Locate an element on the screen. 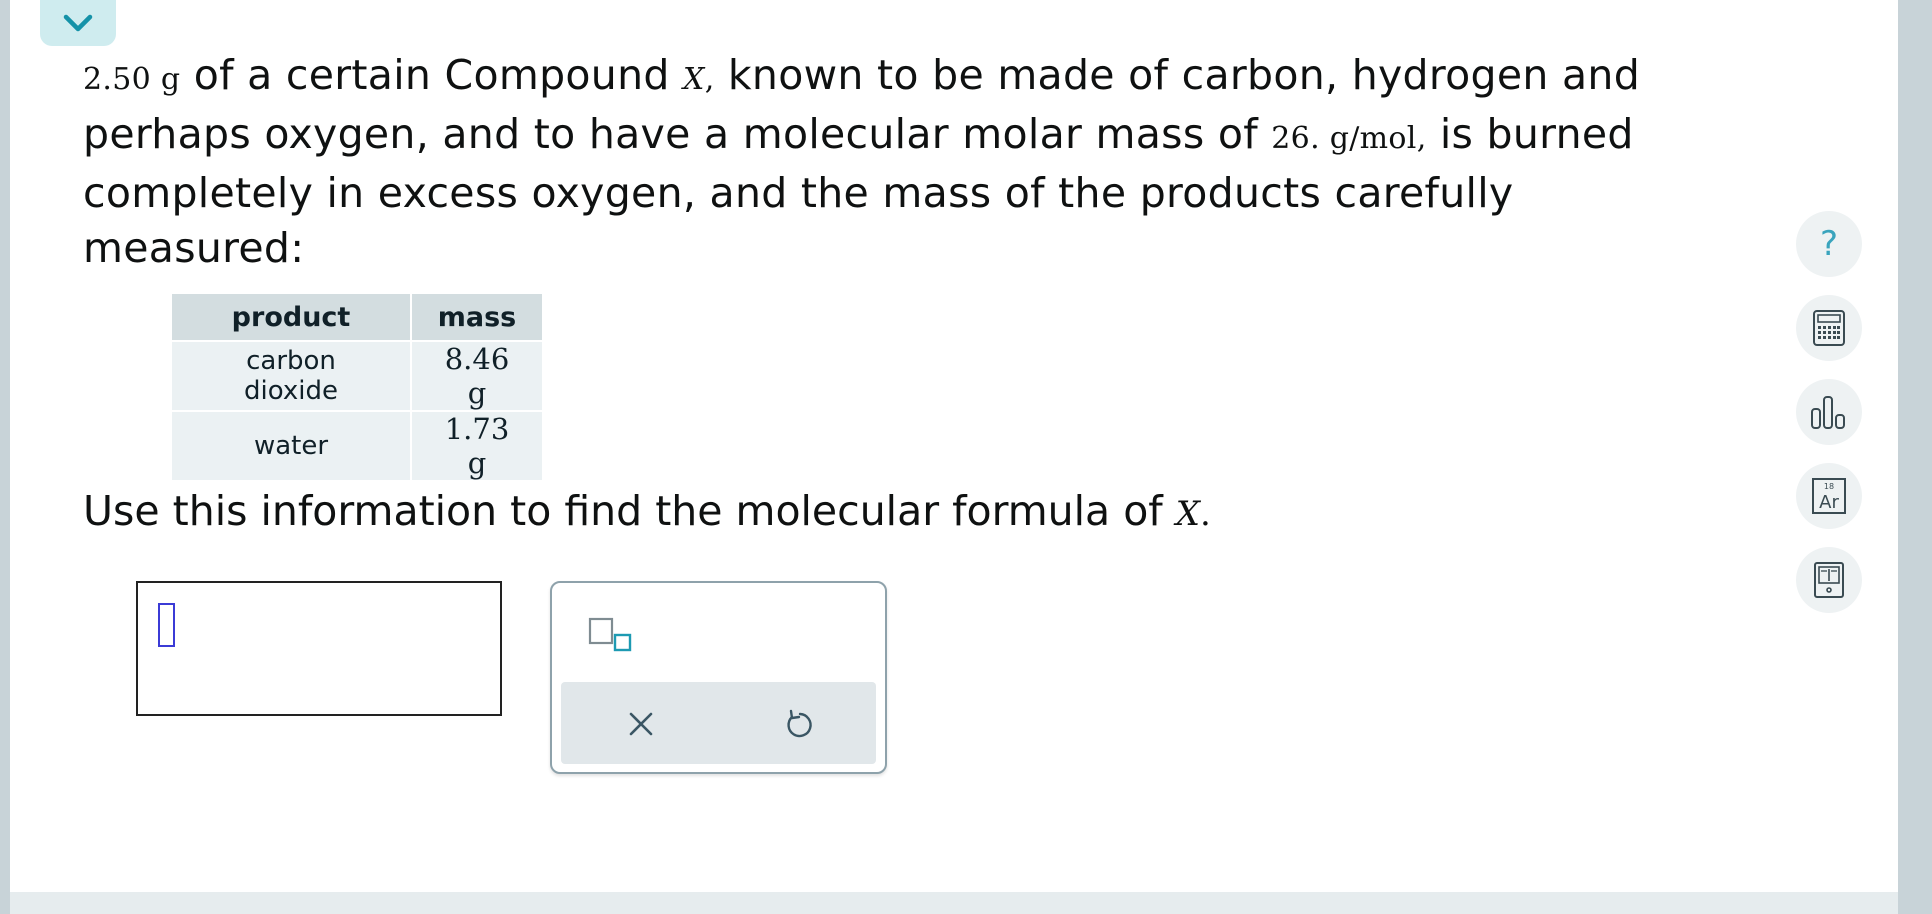 The image size is (1932, 914). undo-icon is located at coordinates (799, 723).